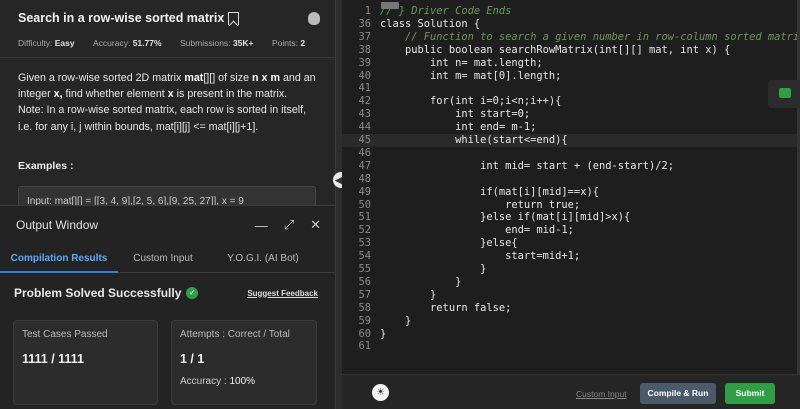 This screenshot has width=800, height=409. I want to click on code-text: int end= m-1;, so click(458, 127).